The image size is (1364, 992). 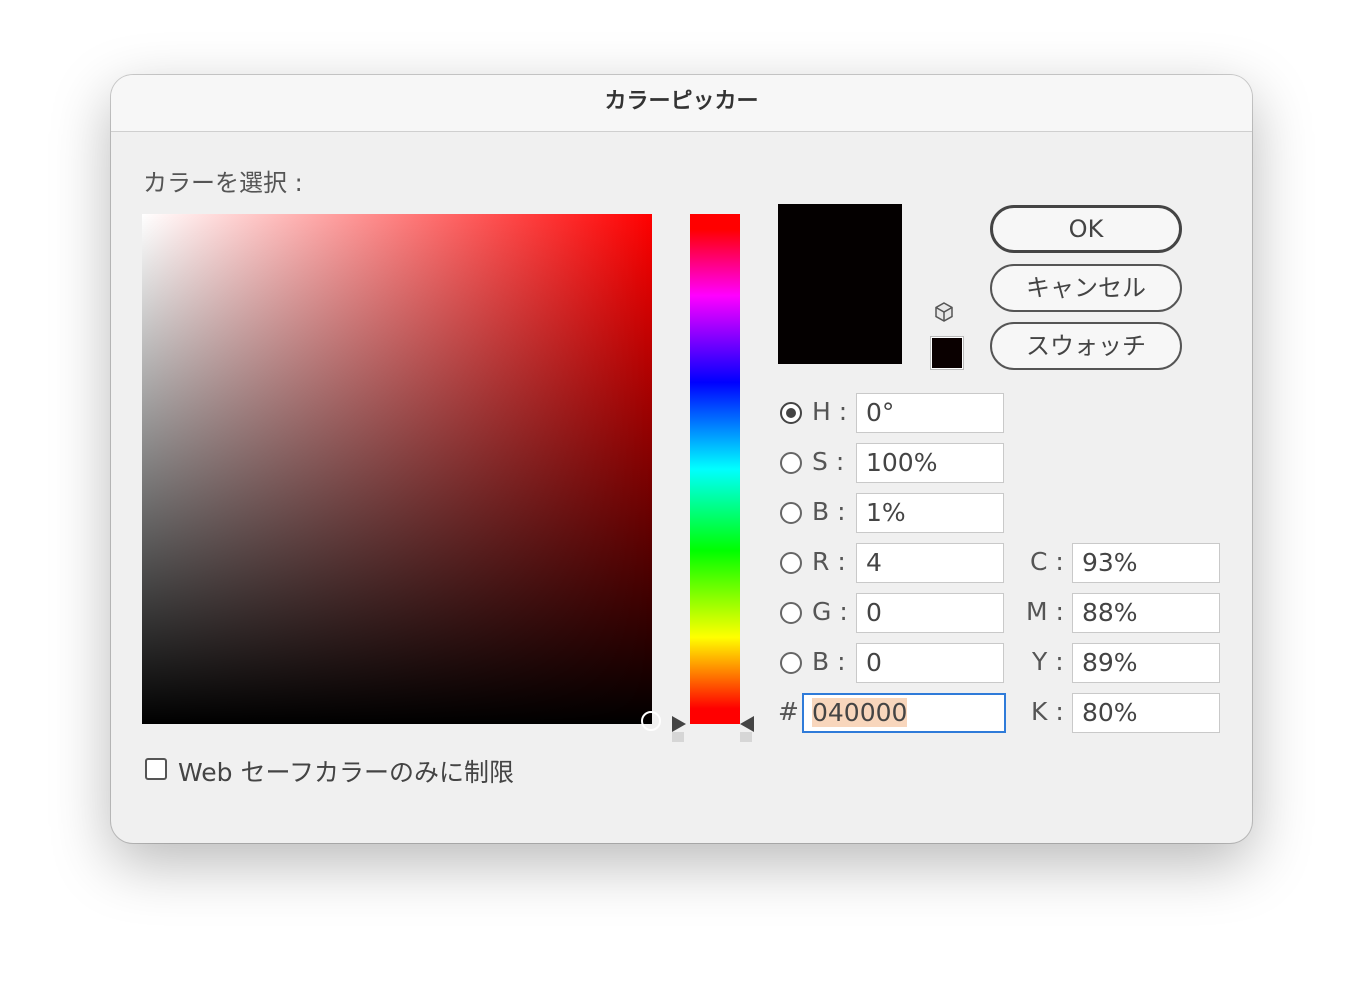 What do you see at coordinates (840, 284) in the screenshot?
I see `color-preview` at bounding box center [840, 284].